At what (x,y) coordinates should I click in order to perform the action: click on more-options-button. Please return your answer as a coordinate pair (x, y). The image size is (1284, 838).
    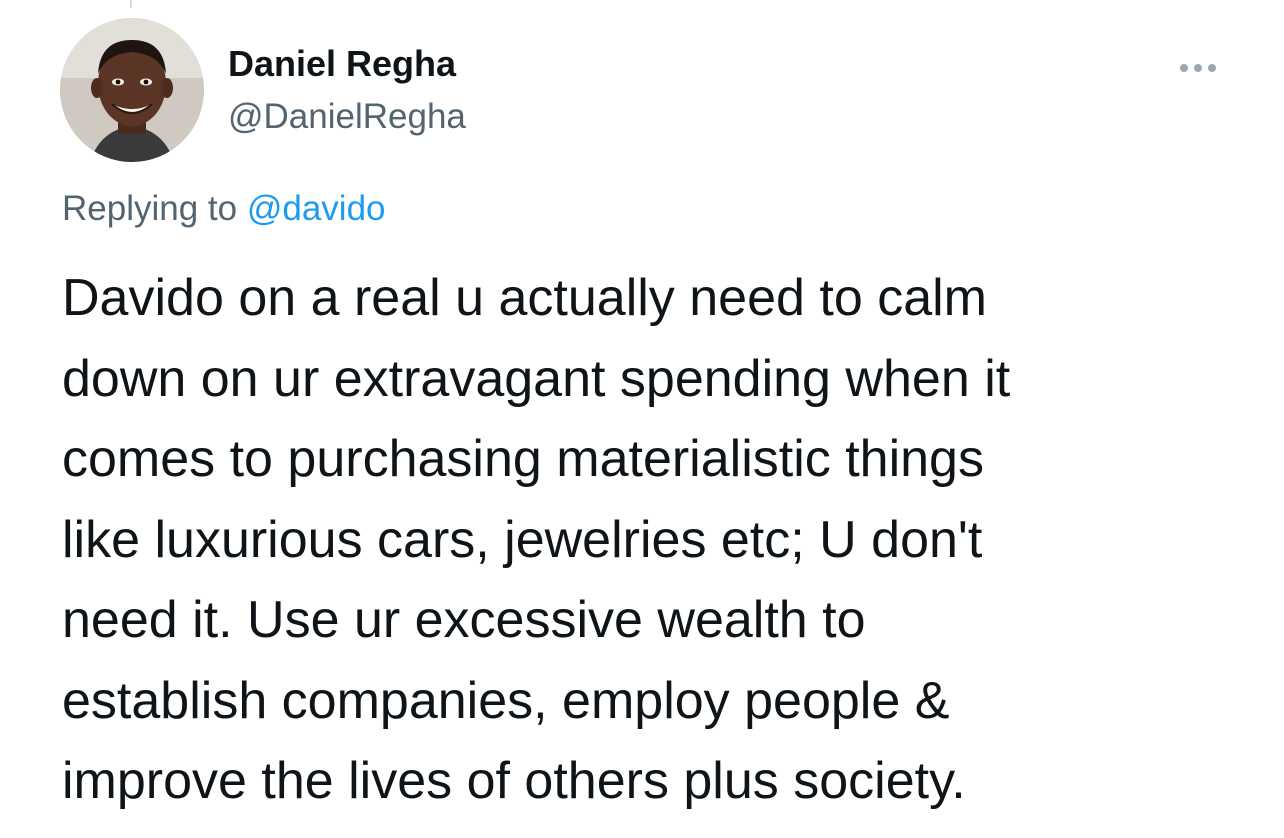
    Looking at the image, I should click on (1198, 68).